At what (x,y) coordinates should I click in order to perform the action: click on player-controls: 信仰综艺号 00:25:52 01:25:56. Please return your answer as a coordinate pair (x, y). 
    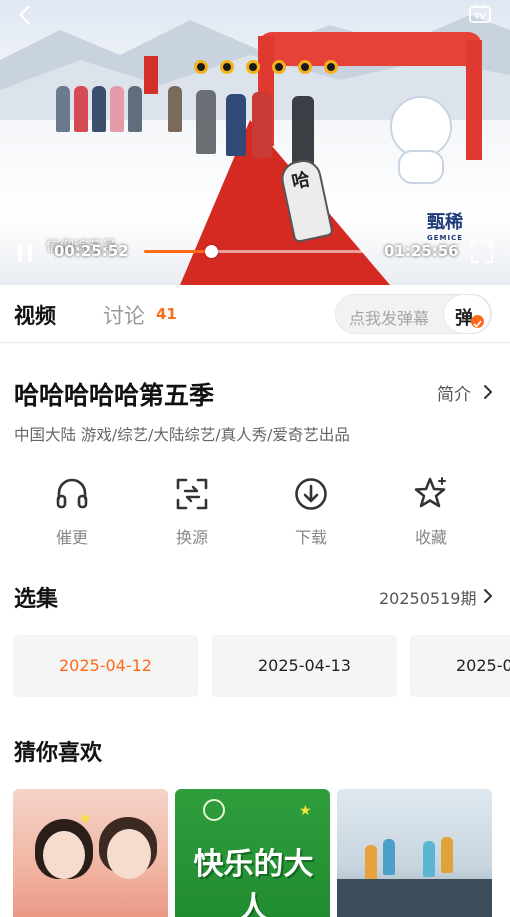
    Looking at the image, I should click on (255, 252).